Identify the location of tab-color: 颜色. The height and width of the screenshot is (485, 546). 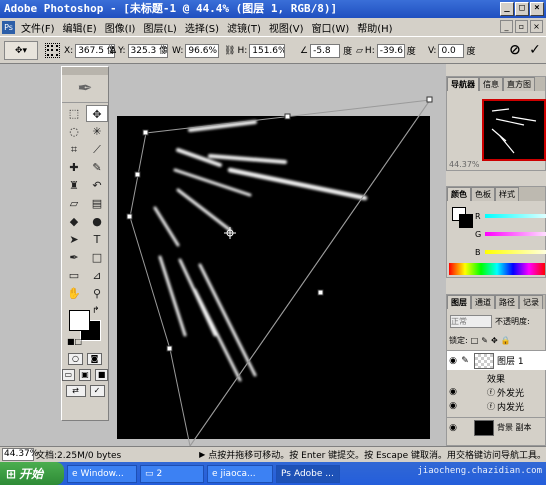
(459, 194).